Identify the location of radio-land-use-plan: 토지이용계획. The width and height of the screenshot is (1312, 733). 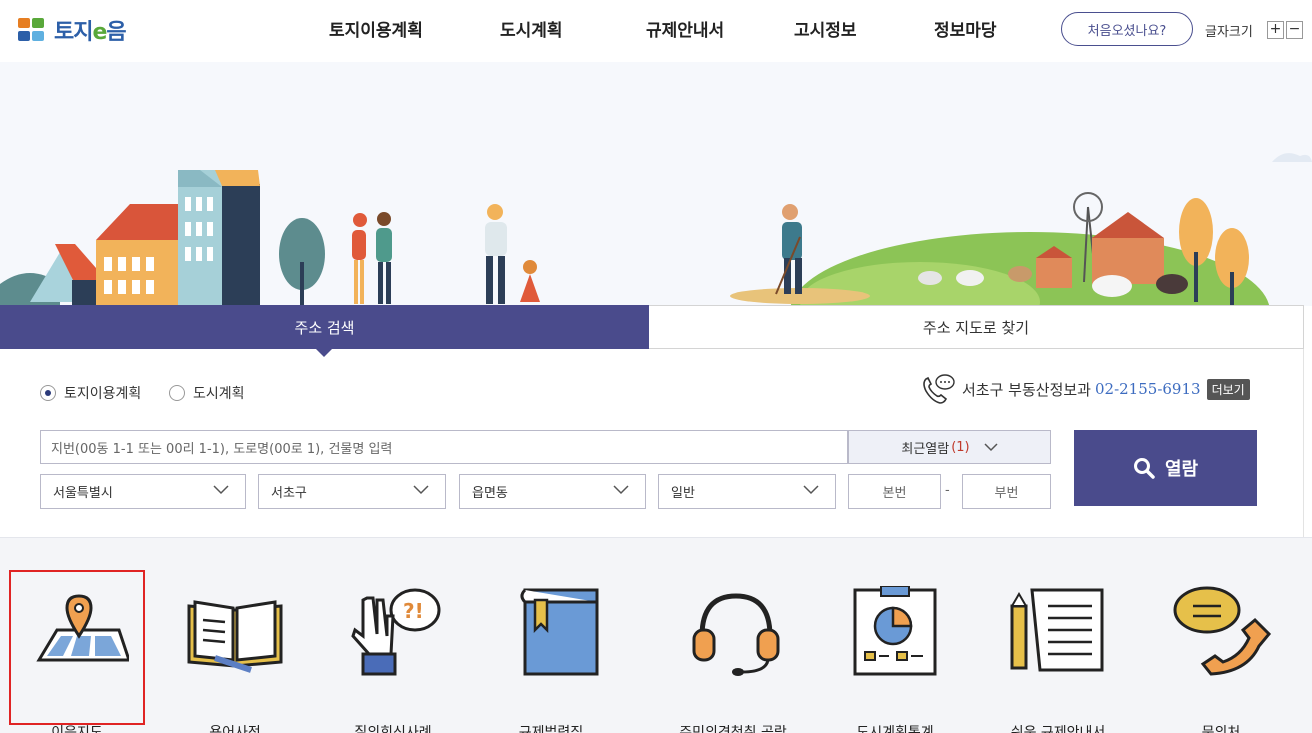
(90, 393).